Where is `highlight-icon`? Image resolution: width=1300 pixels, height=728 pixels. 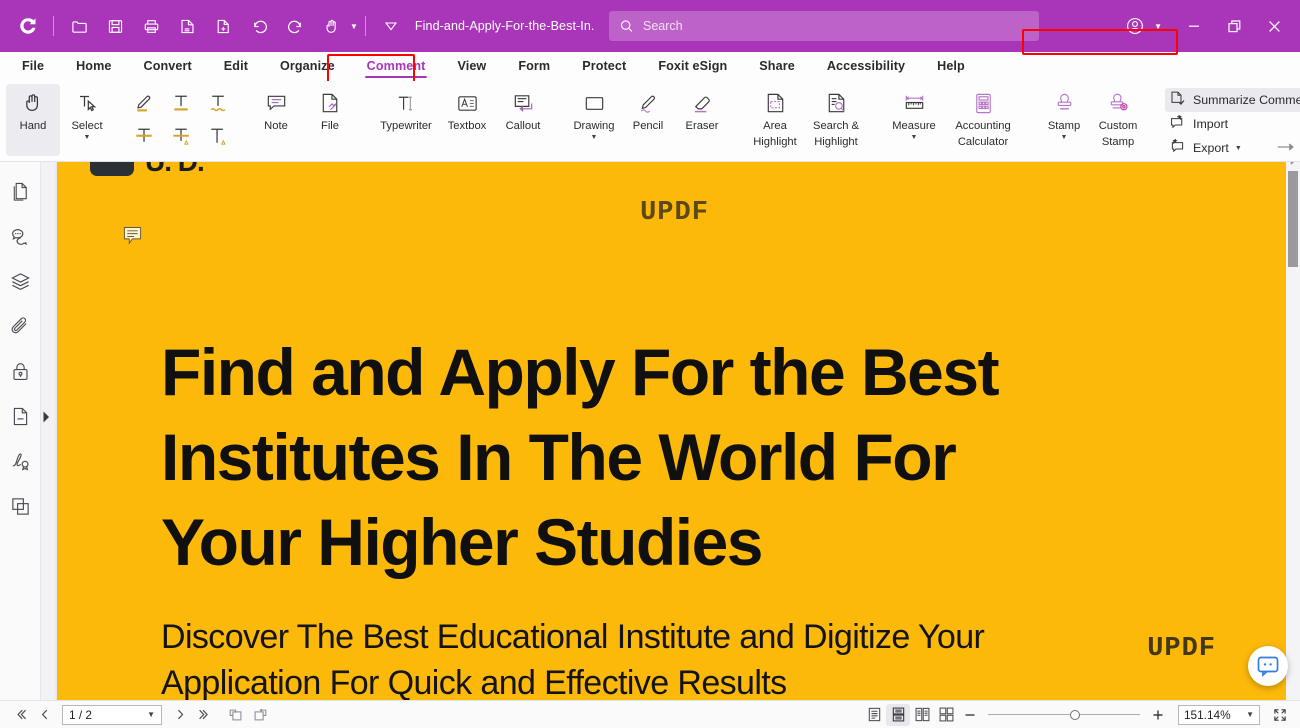 highlight-icon is located at coordinates (144, 102).